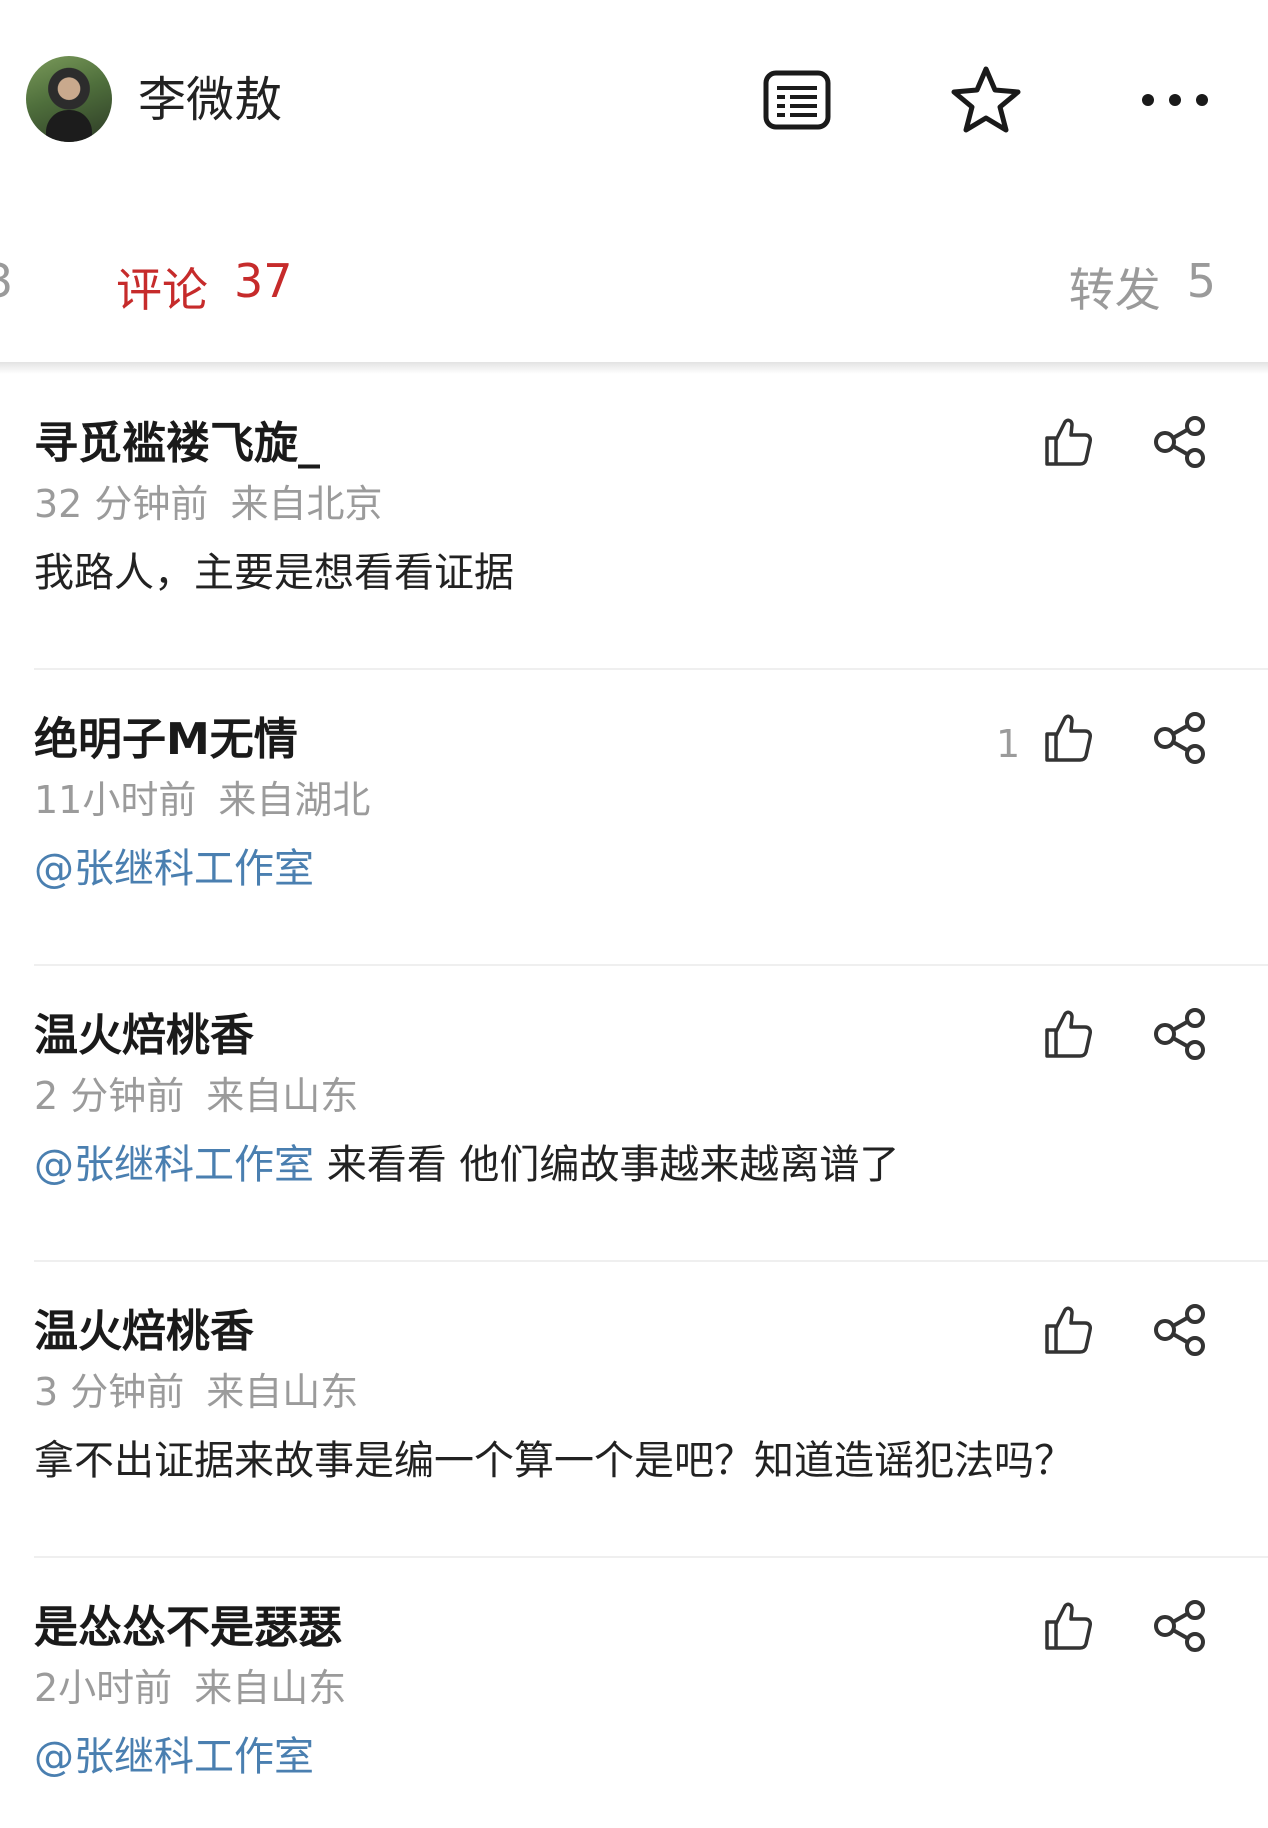 The width and height of the screenshot is (1268, 1828). I want to click on tab-comments-label: 评论, so click(162, 290).